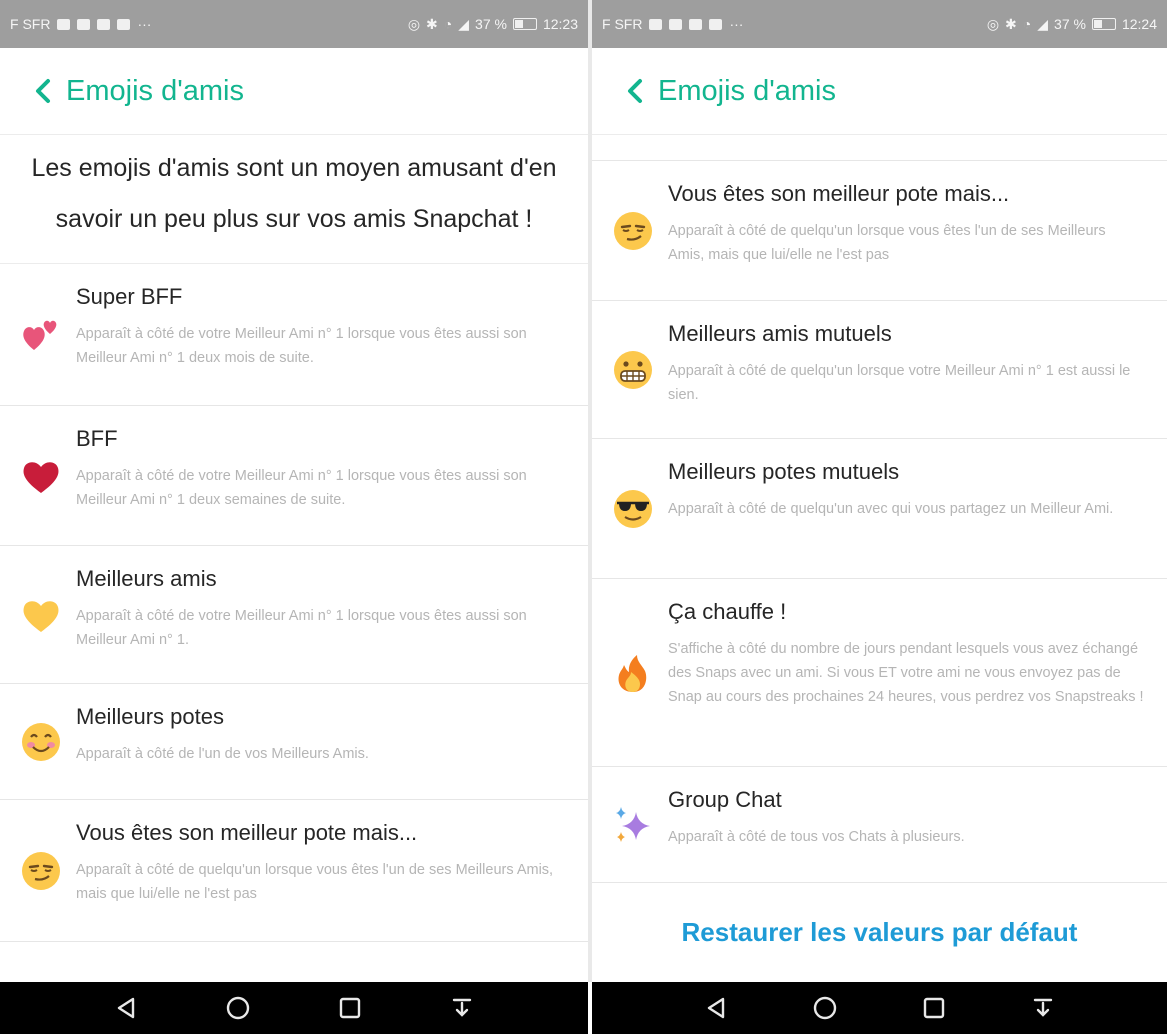 The image size is (1167, 1034). What do you see at coordinates (879, 148) in the screenshot?
I see `list-top-spacer` at bounding box center [879, 148].